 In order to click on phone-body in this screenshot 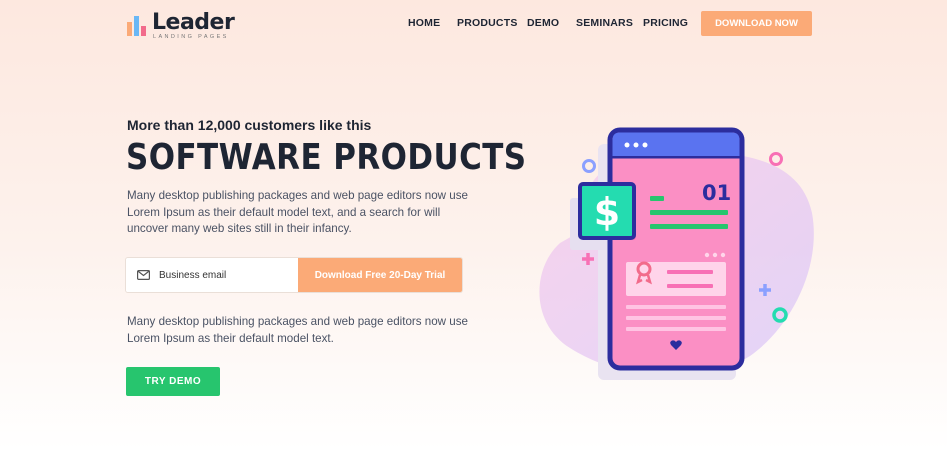, I will do `click(676, 249)`.